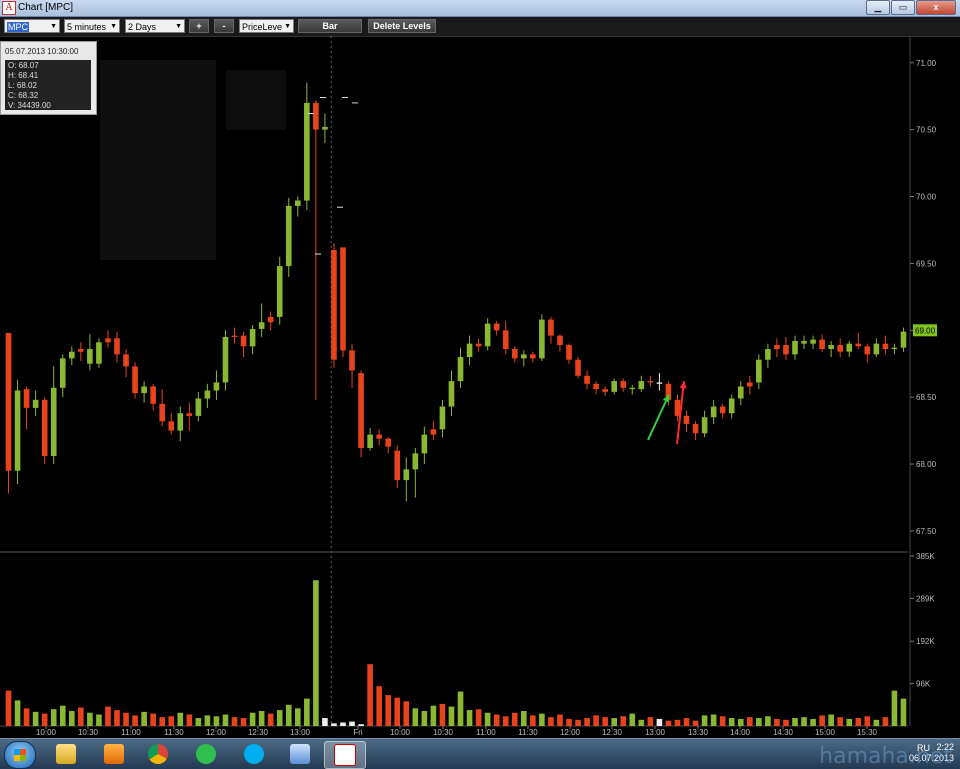 The width and height of the screenshot is (960, 769). Describe the element at coordinates (206, 754) in the screenshot. I see `taskbar-at-client` at that location.